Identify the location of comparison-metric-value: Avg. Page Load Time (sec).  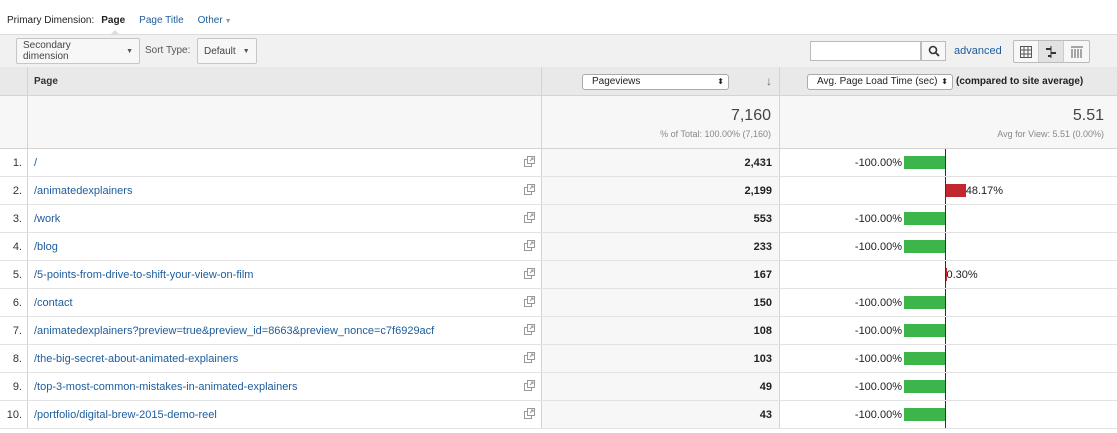
(877, 81).